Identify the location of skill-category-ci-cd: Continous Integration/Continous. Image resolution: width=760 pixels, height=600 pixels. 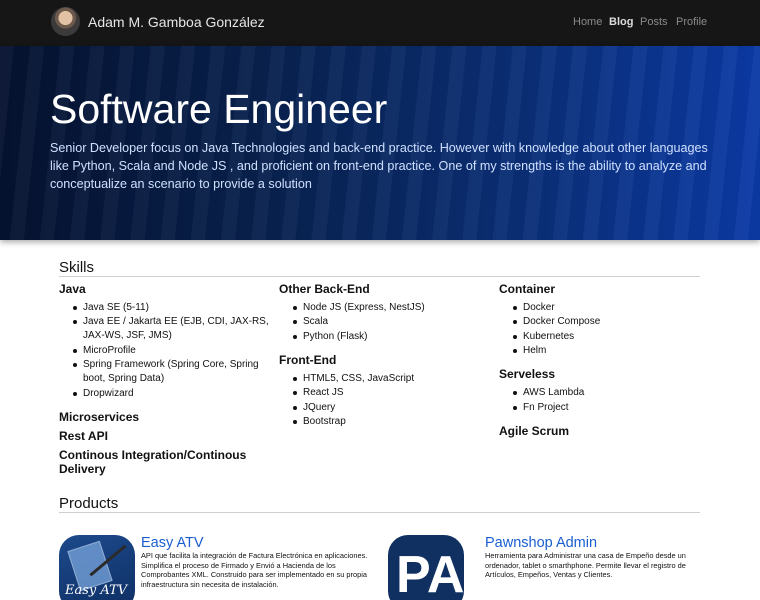
(153, 455).